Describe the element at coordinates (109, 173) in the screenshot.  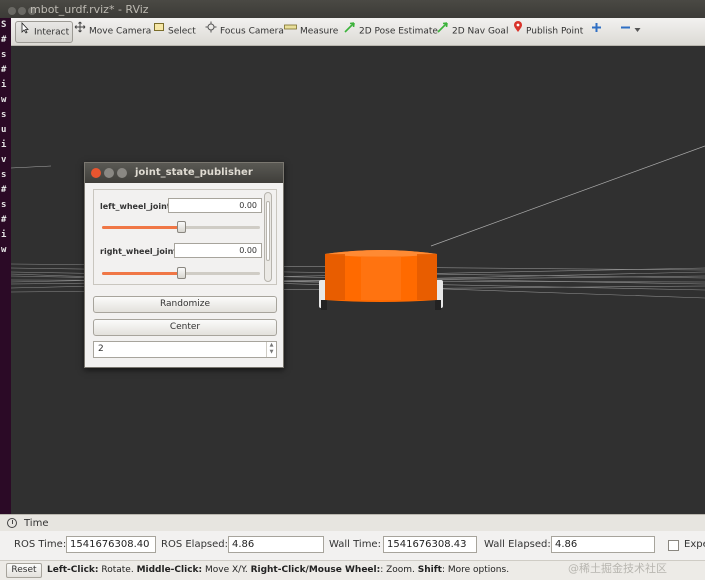
I see `minimize-icon` at that location.